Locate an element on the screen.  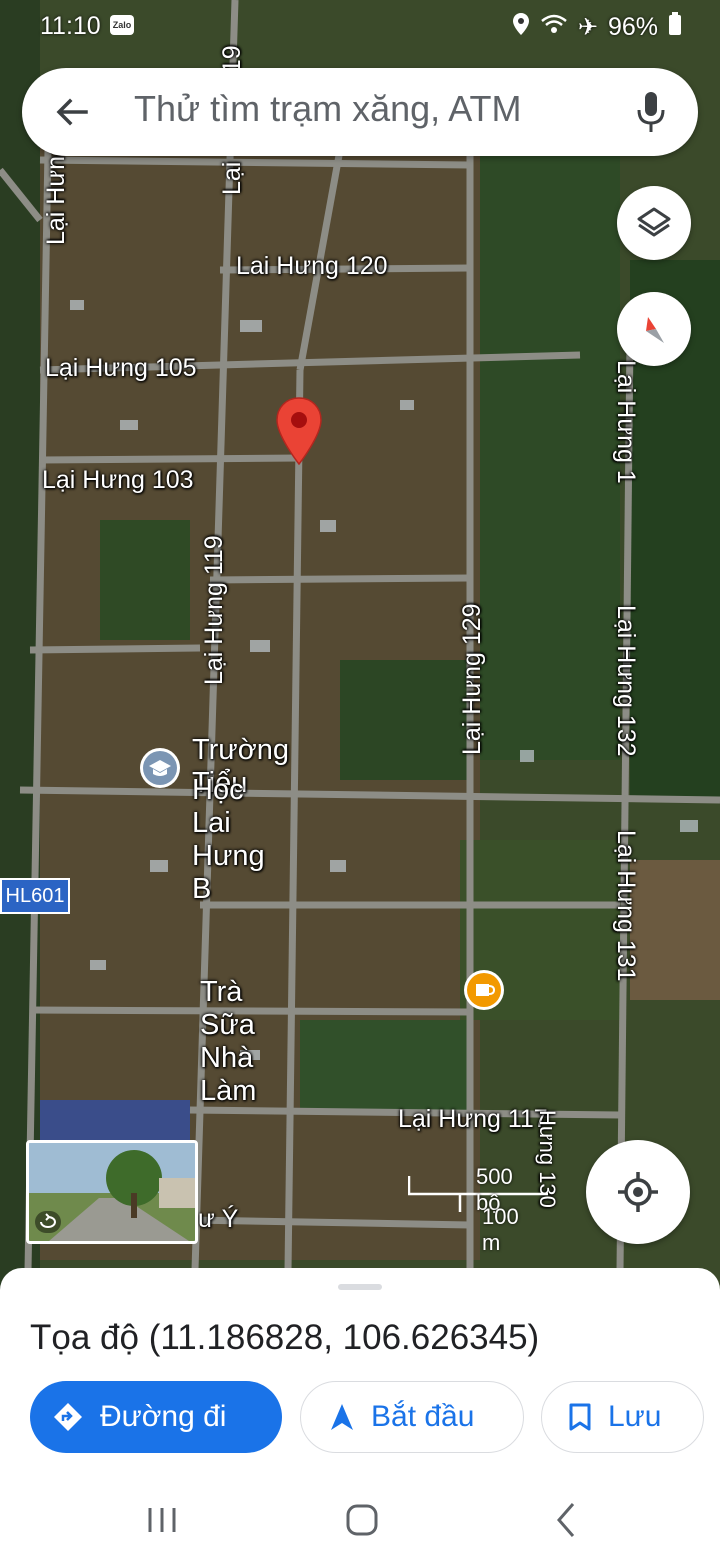
compass-icon is located at coordinates (655, 330).